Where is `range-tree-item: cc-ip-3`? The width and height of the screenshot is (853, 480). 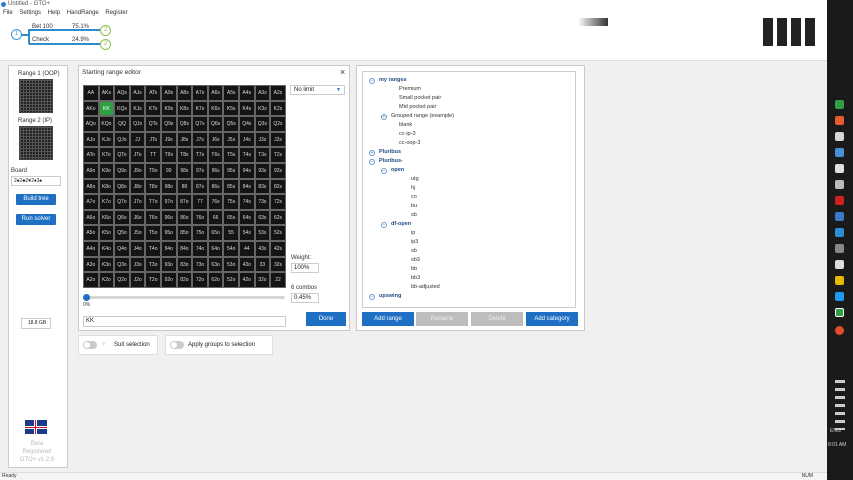 range-tree-item: cc-ip-3 is located at coordinates (407, 134).